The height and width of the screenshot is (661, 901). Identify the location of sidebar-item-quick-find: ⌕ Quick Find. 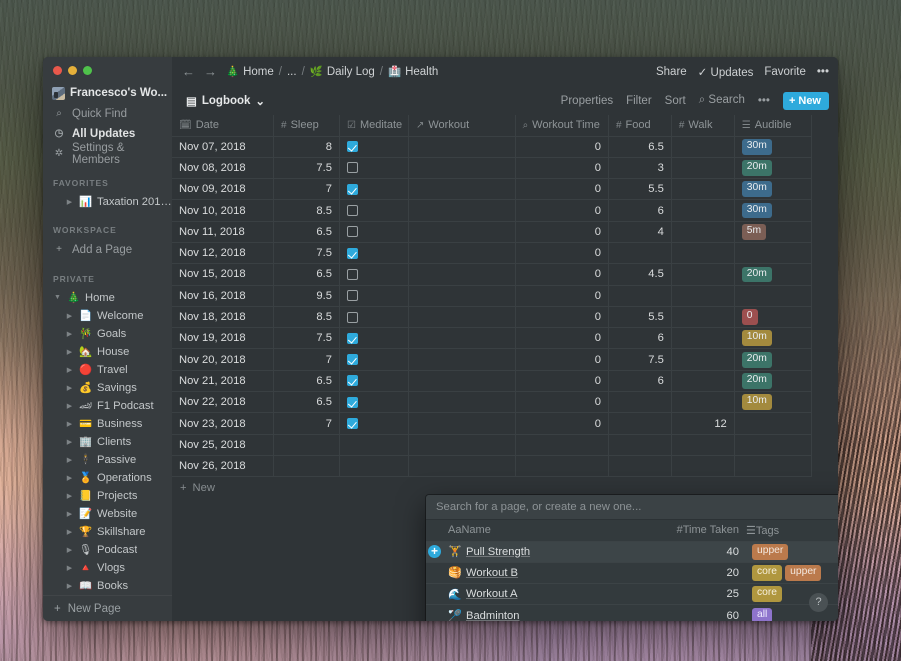
(107, 114).